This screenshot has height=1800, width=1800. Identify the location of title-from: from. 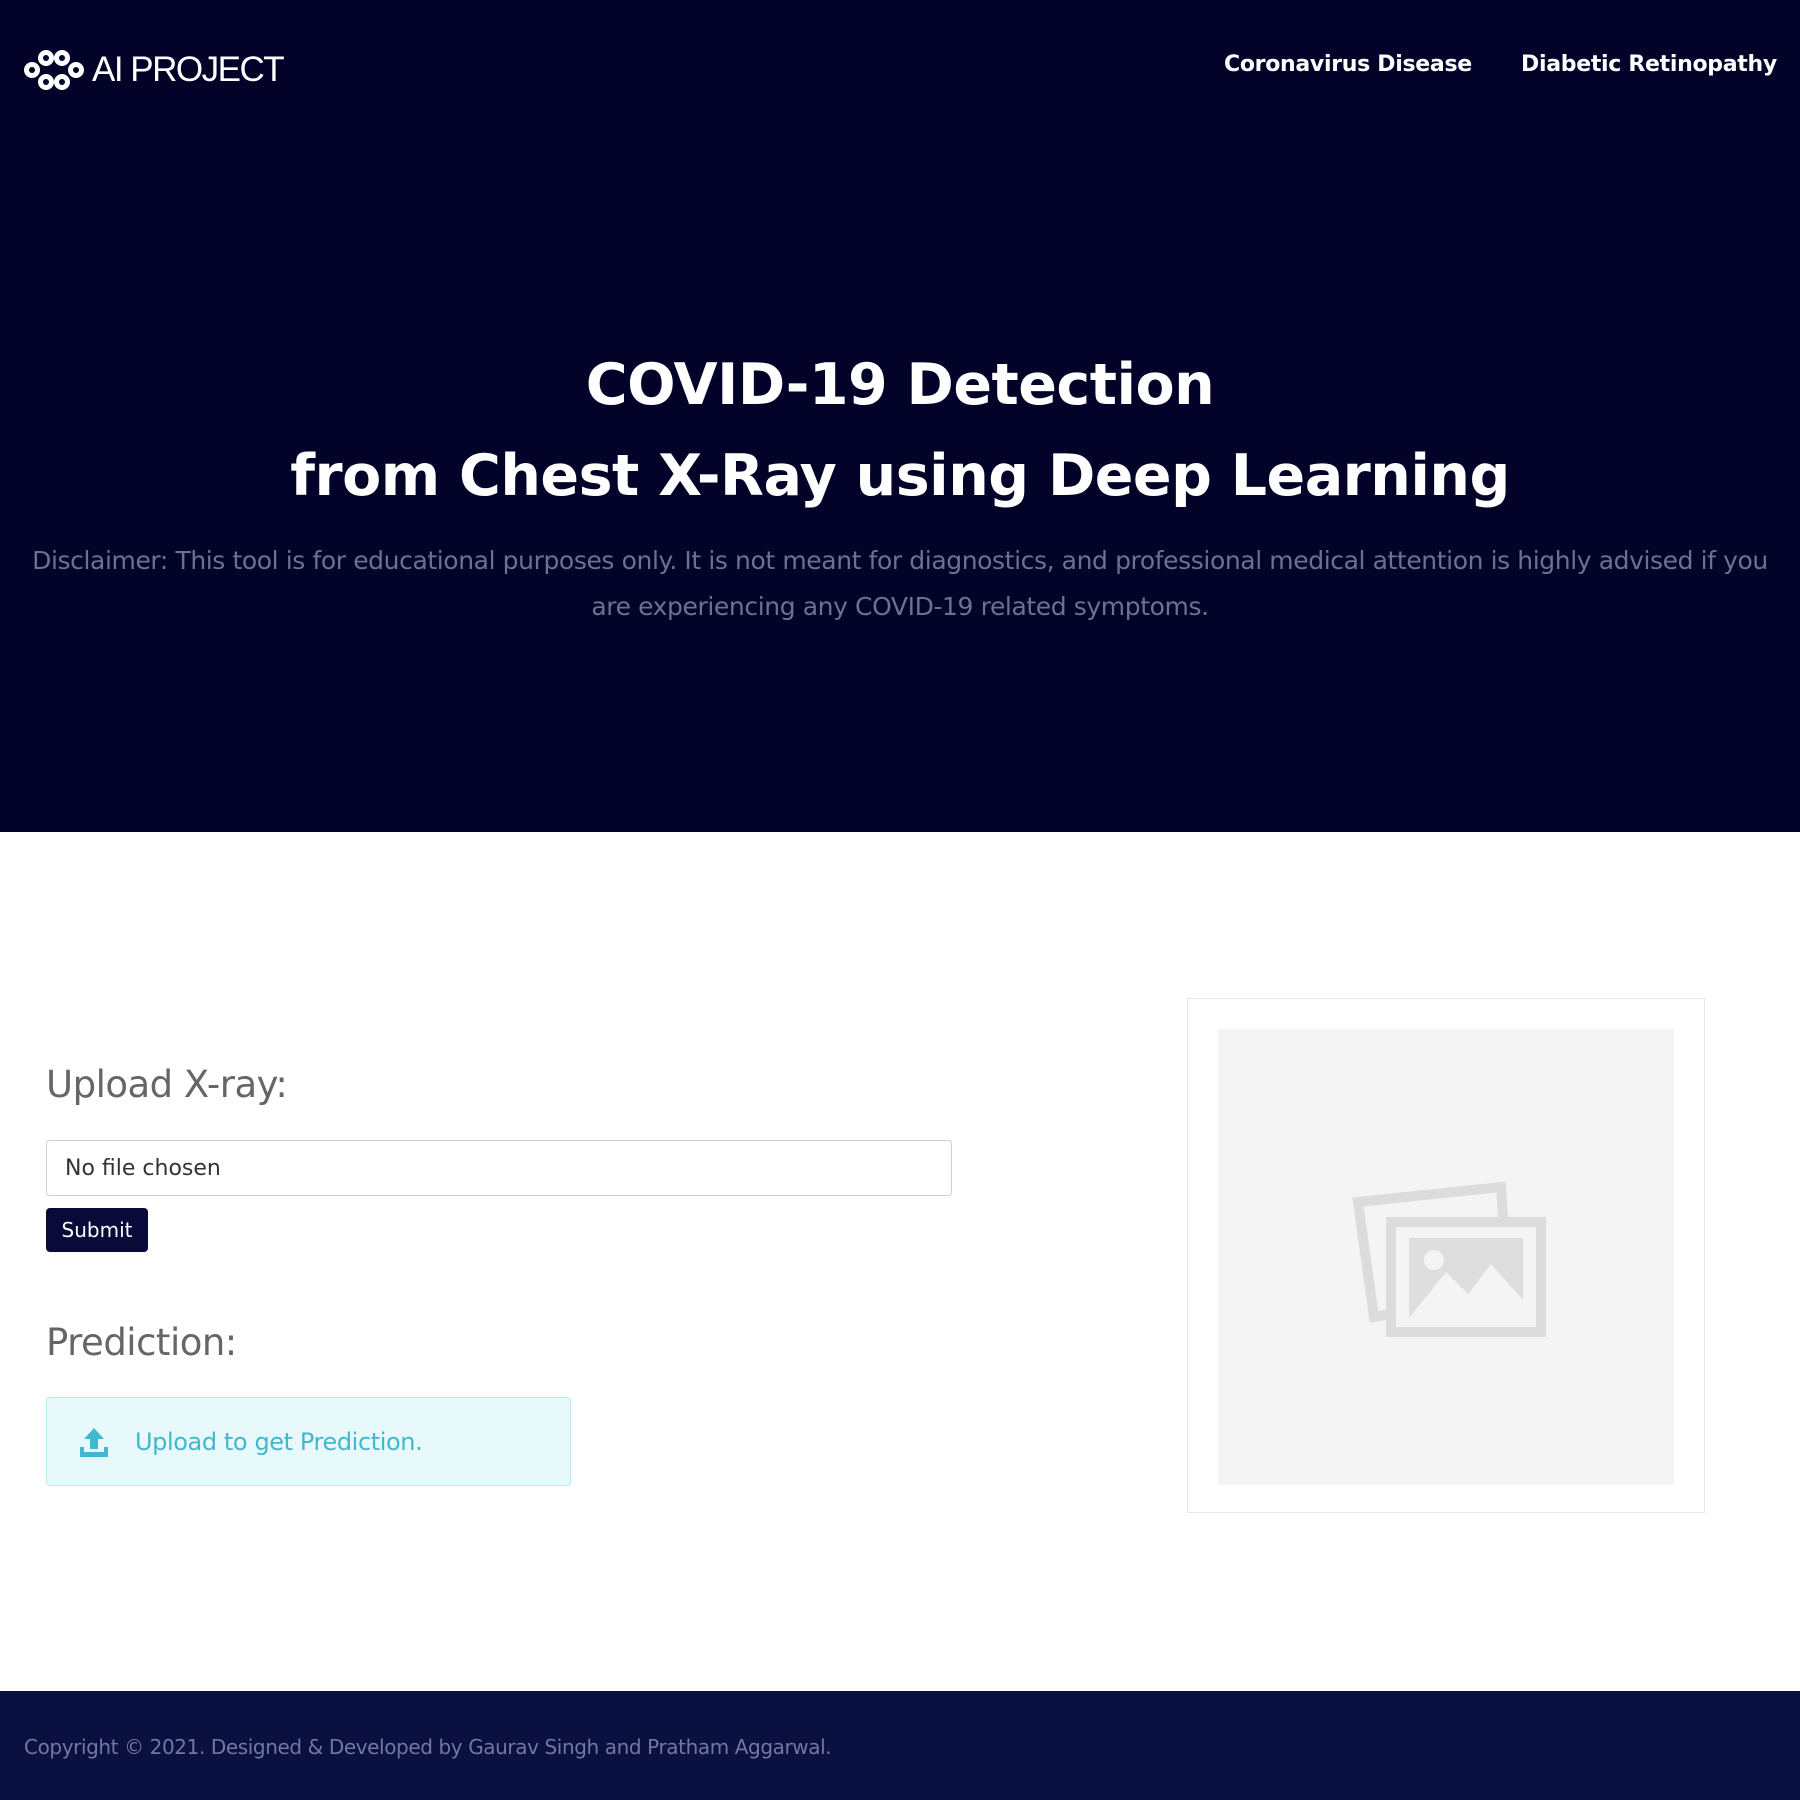
(375, 476).